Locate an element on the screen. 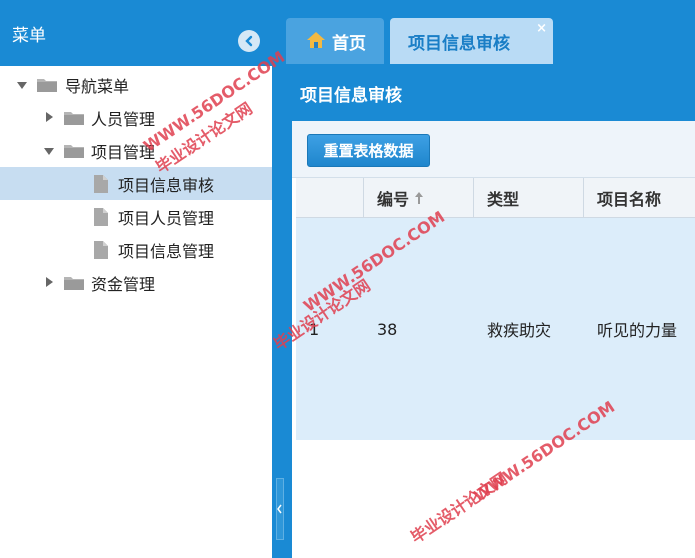 The height and width of the screenshot is (558, 695). reset-grid-button: 重置表格数据 is located at coordinates (368, 150).